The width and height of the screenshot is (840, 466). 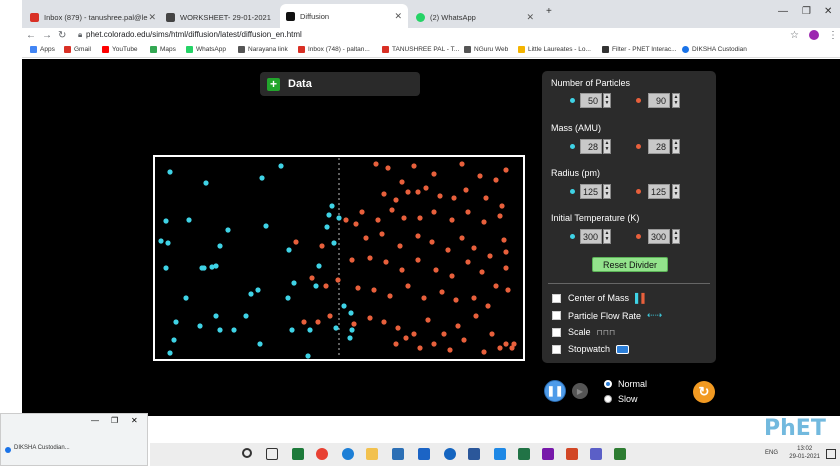 What do you see at coordinates (591, 191) in the screenshot?
I see `cyan-radius-field: 125` at bounding box center [591, 191].